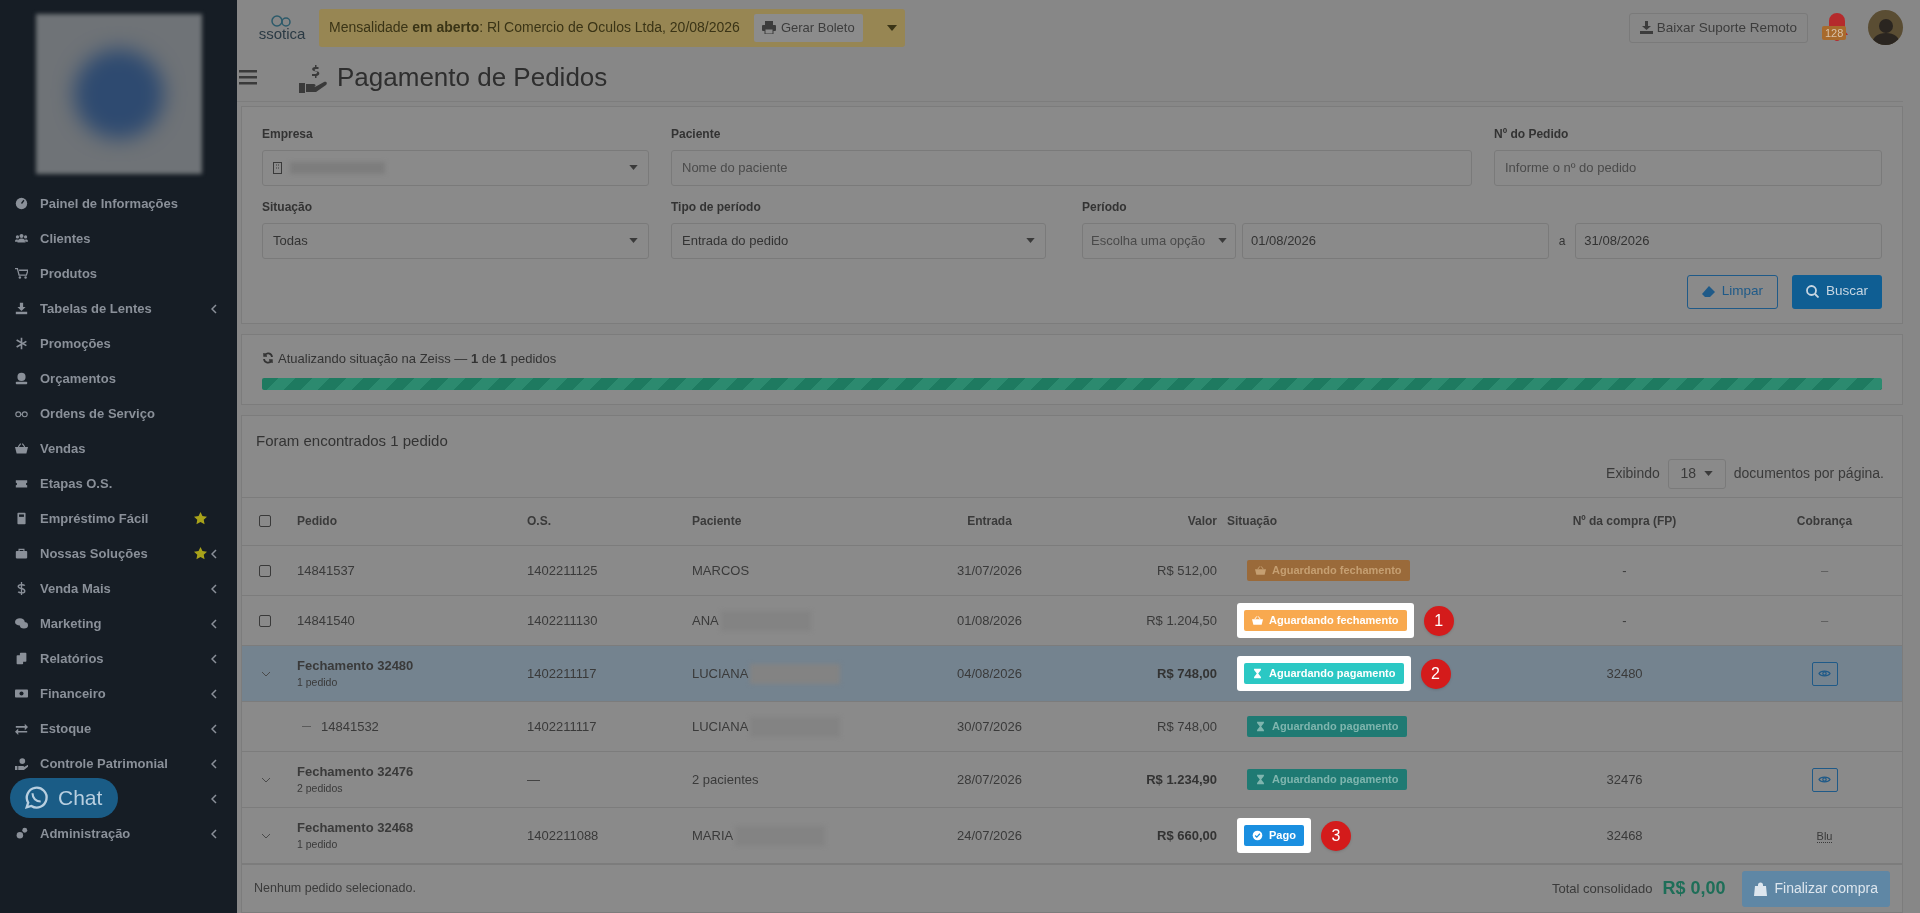 The height and width of the screenshot is (913, 1920). Describe the element at coordinates (214, 798) in the screenshot. I see `chevron-left-icon` at that location.